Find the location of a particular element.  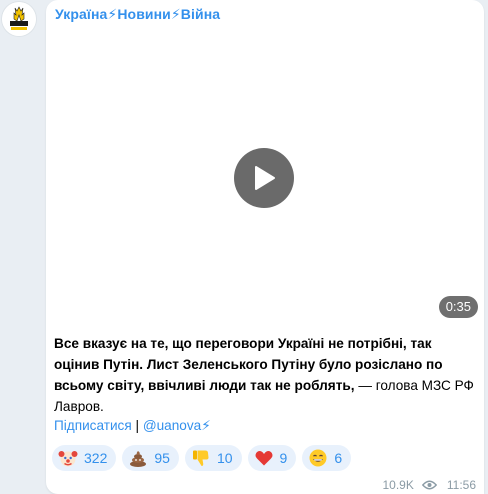

eye-icon is located at coordinates (429, 485).